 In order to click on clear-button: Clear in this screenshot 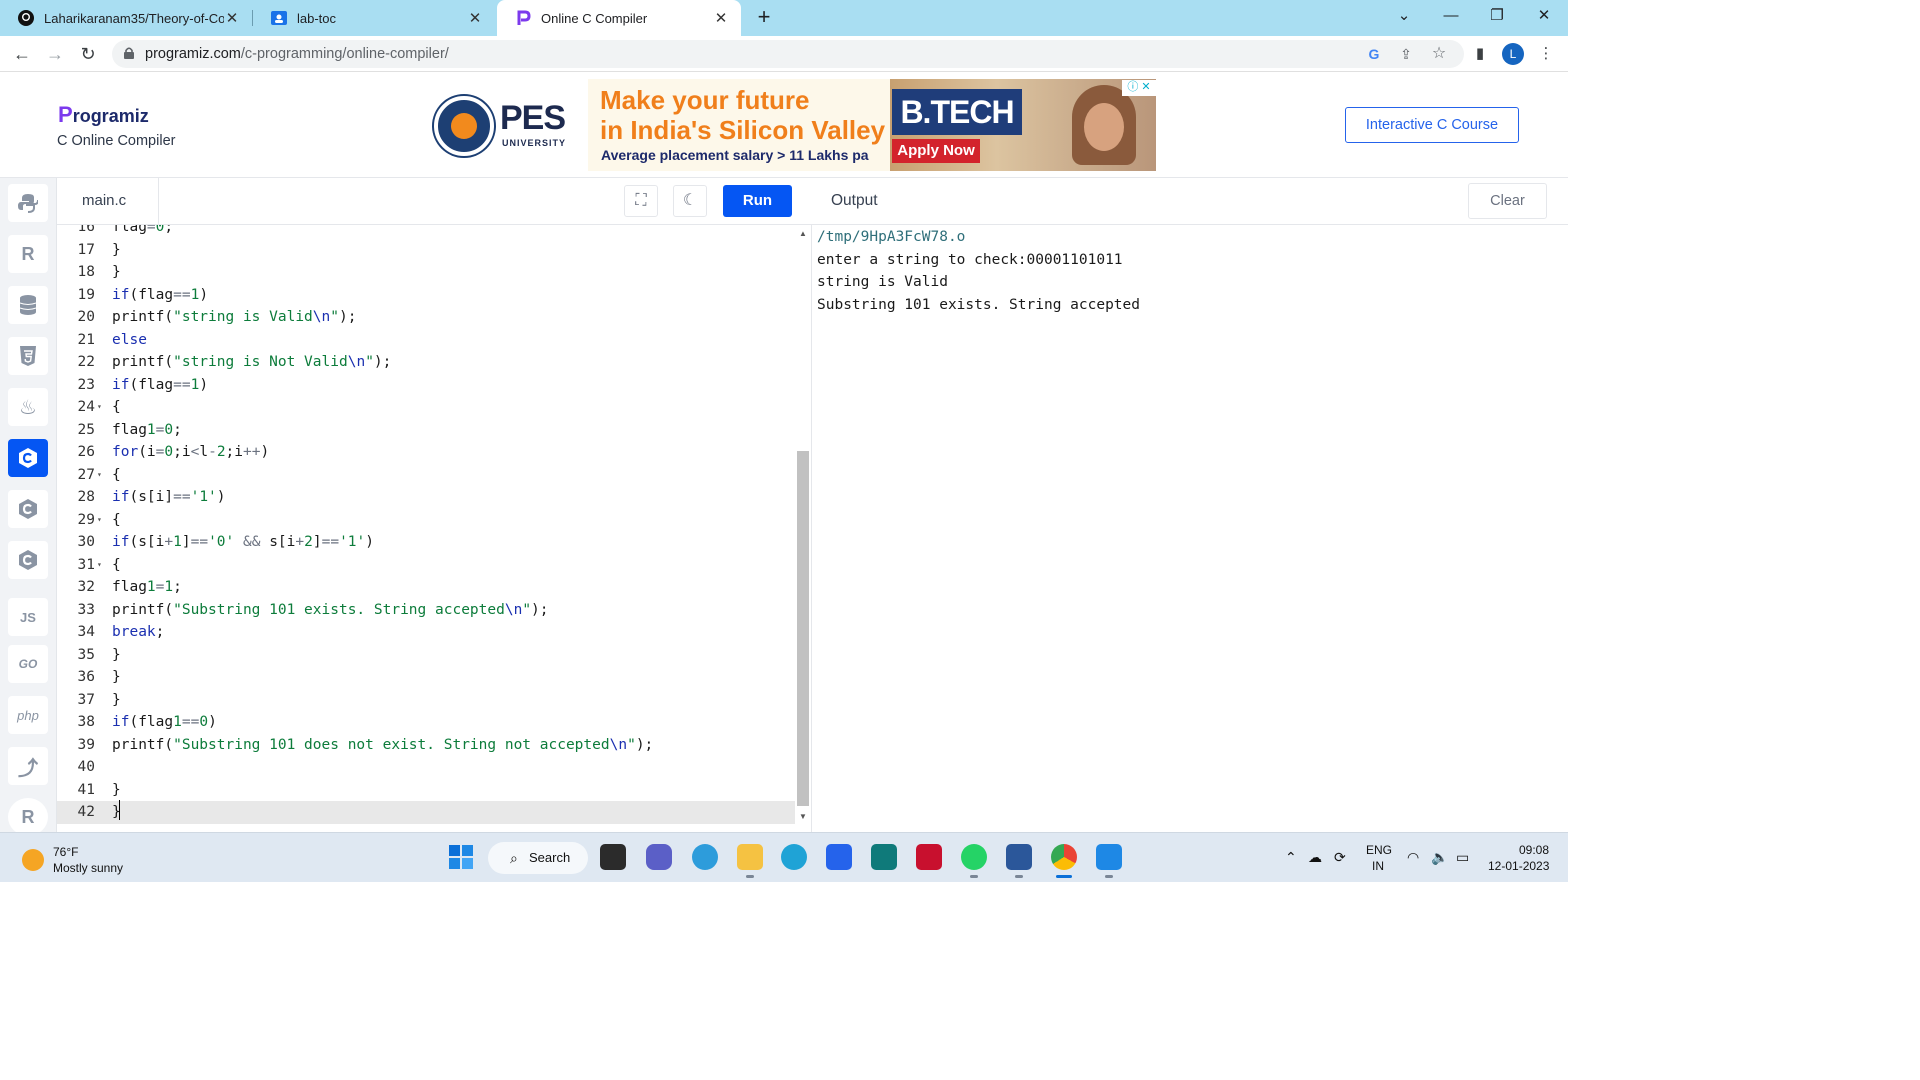, I will do `click(1507, 201)`.